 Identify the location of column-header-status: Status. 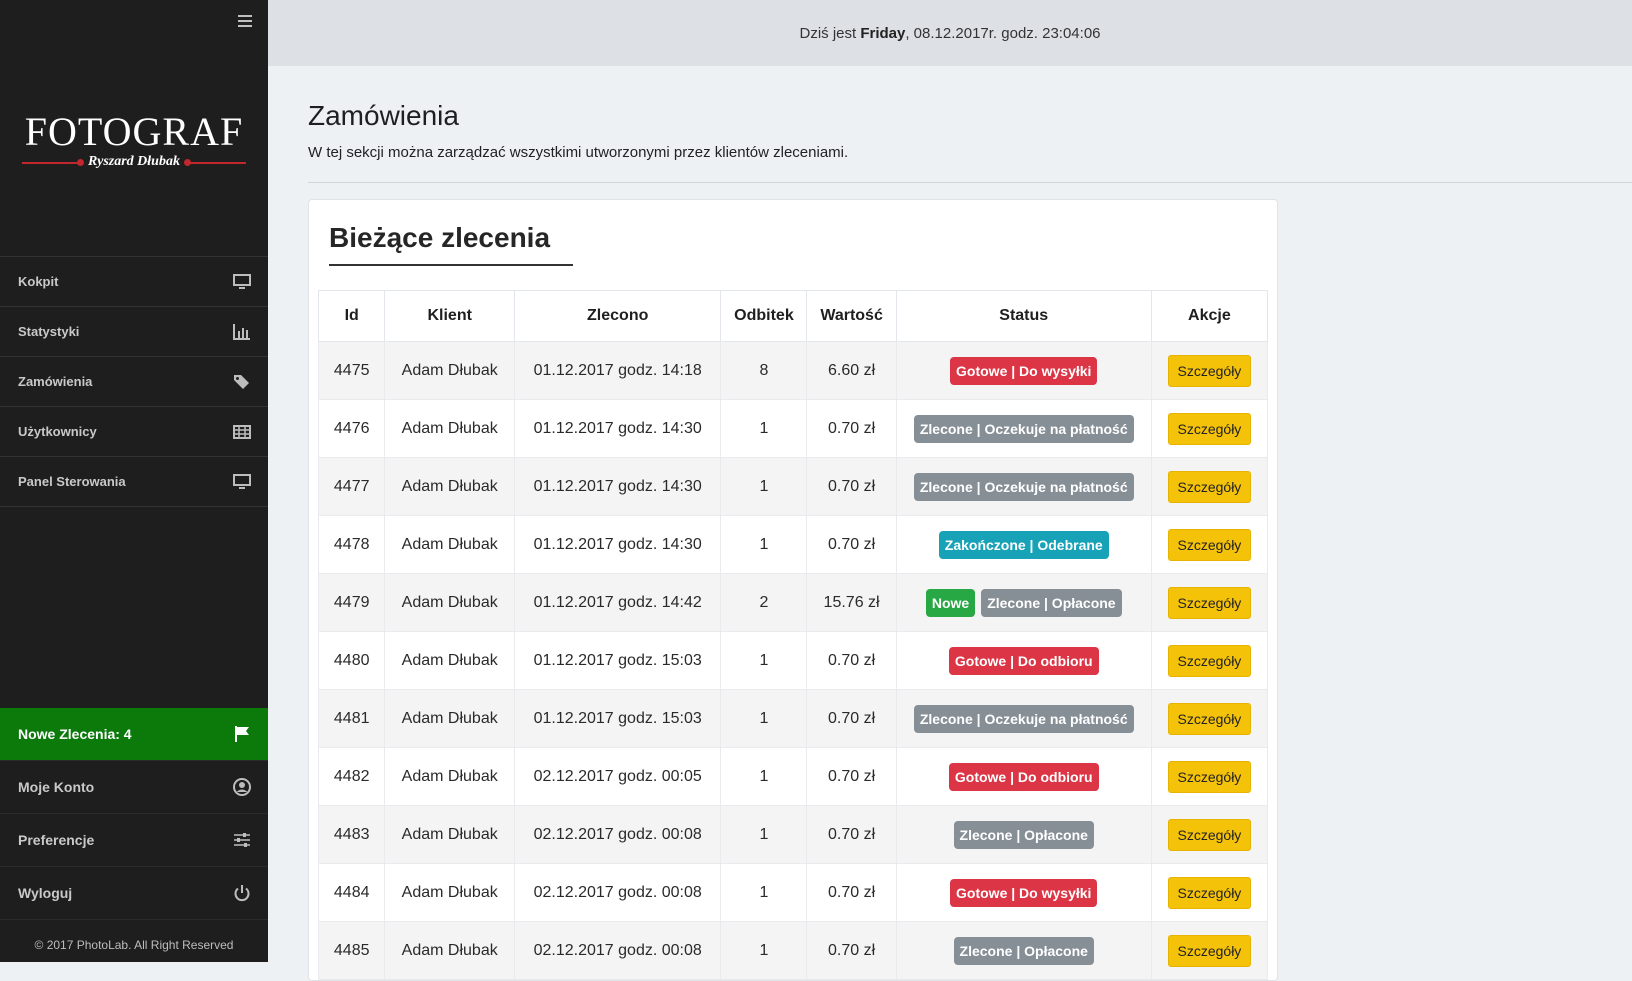
(1023, 316).